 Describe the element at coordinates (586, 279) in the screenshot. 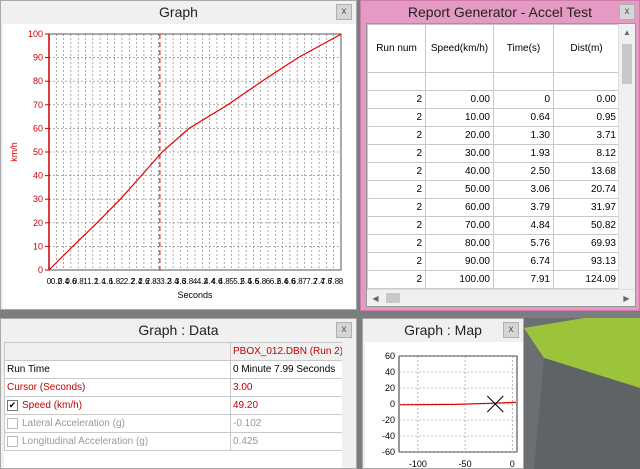

I see `table-cell: 124.09` at that location.